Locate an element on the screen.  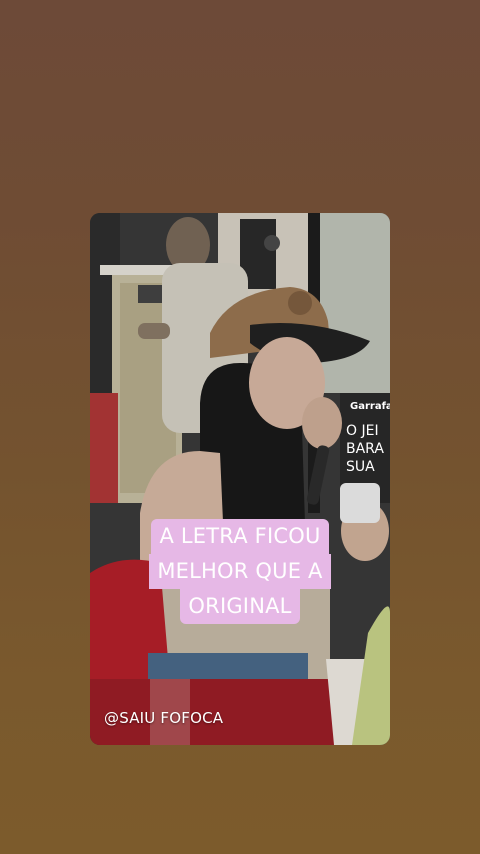
sign-text-line: O JEI is located at coordinates (362, 431).